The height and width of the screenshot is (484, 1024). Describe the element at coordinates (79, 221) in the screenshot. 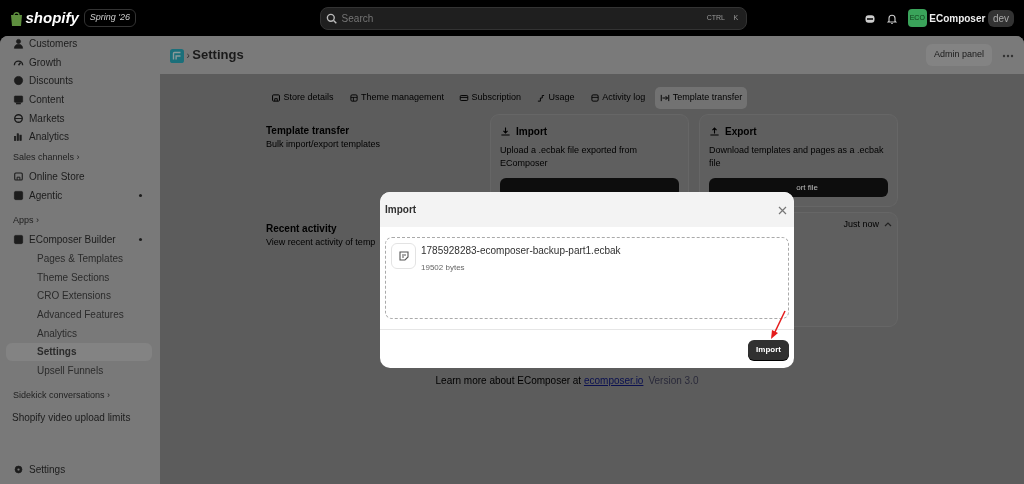

I see `section-heading: Apps ›` at that location.